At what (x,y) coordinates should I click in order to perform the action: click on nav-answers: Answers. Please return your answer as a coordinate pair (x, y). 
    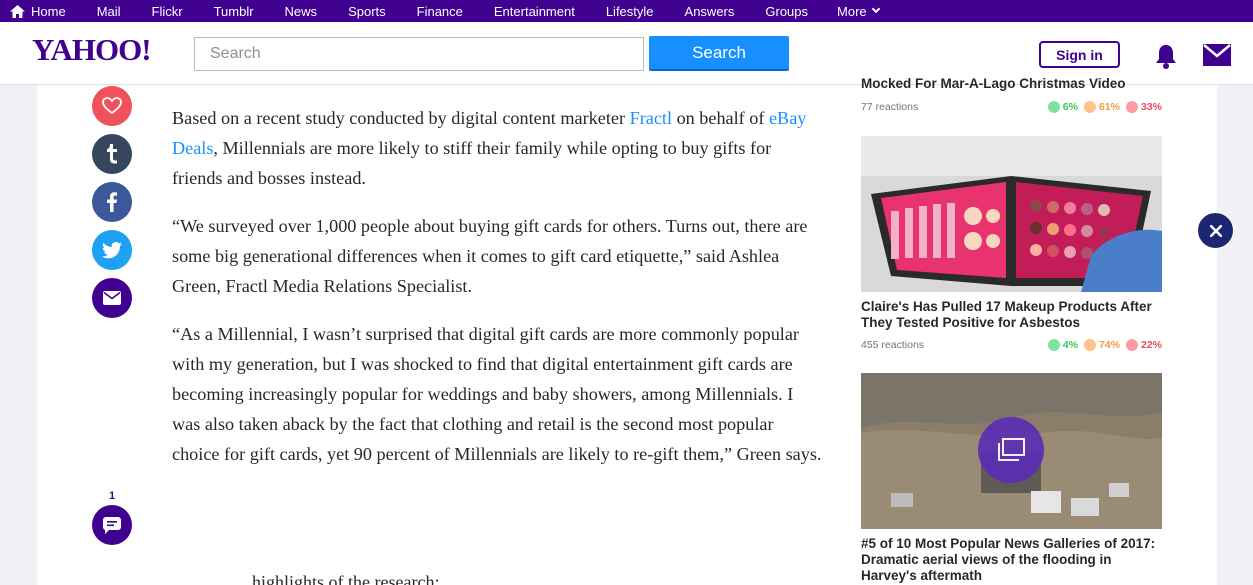
    Looking at the image, I should click on (710, 11).